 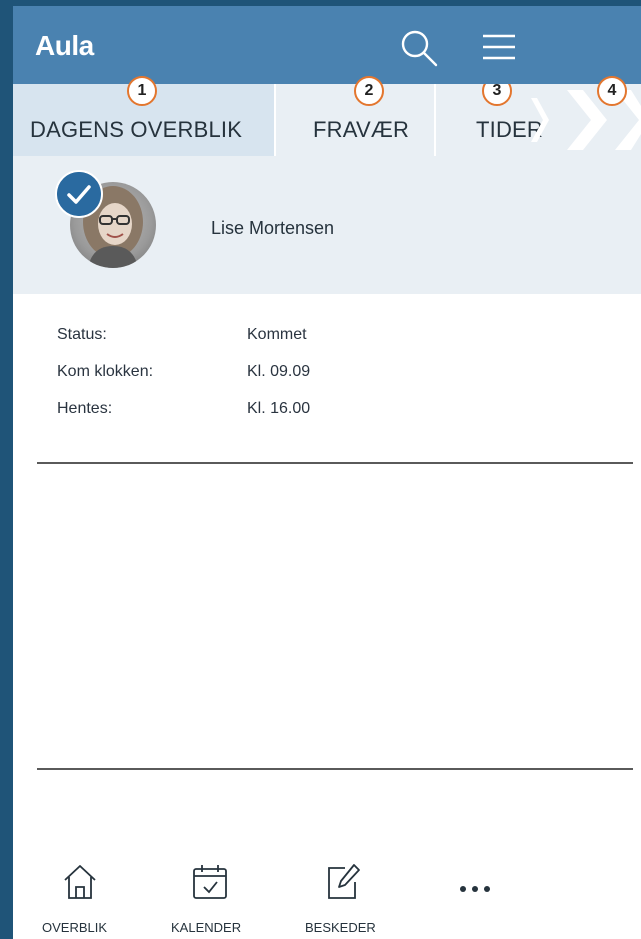 What do you see at coordinates (340, 927) in the screenshot?
I see `nav-label: BESKEDER` at bounding box center [340, 927].